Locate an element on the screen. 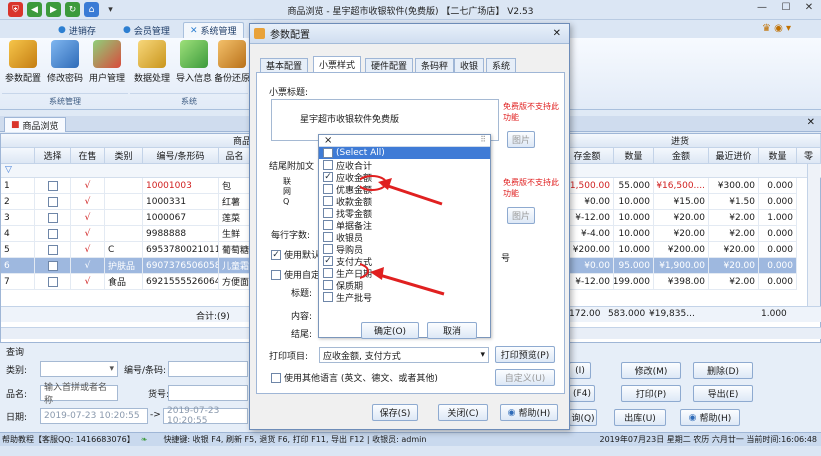 Image resolution: width=821 pixels, height=456 pixels. dtab-cashier: 收银 is located at coordinates (469, 65).